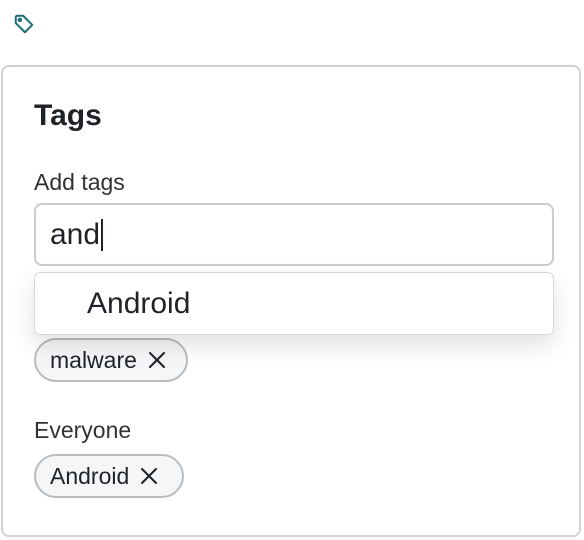  I want to click on tag-suggestions-dropdown: Android, so click(294, 303).